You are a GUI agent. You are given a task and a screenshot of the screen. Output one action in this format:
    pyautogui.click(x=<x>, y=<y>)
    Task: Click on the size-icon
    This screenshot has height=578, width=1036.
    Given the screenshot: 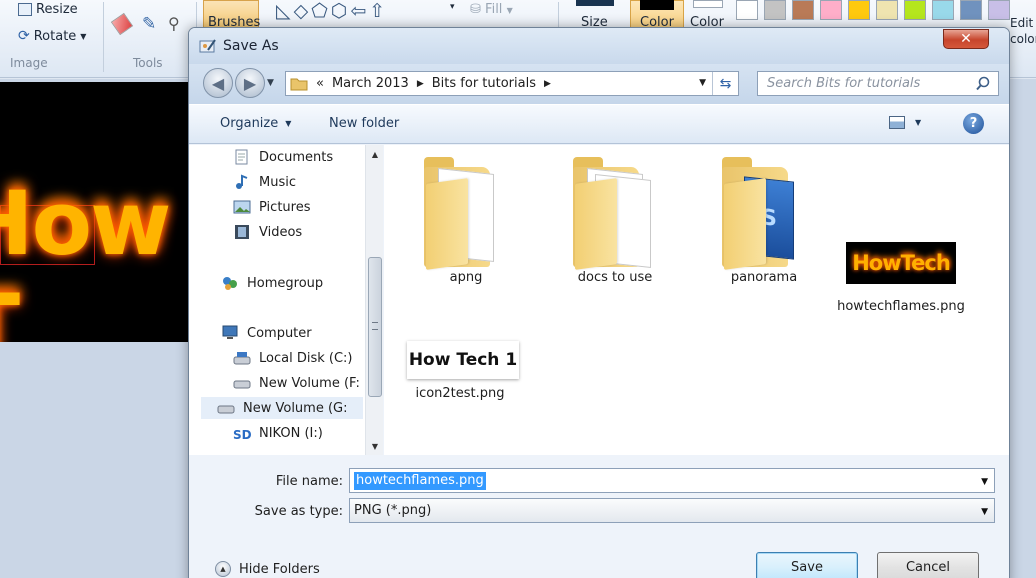 What is the action you would take?
    pyautogui.click(x=595, y=3)
    